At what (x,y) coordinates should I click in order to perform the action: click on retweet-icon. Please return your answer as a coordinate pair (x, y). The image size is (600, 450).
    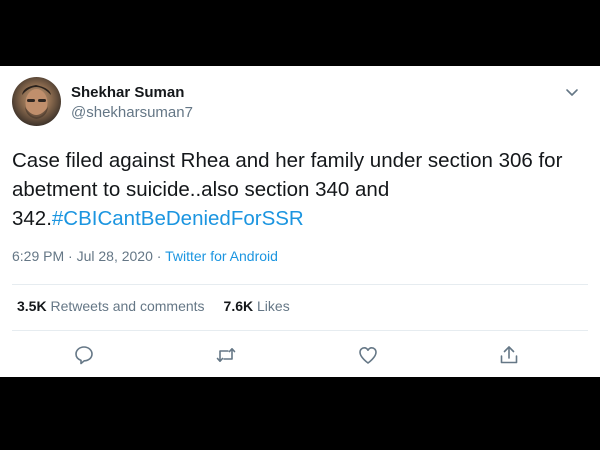
    Looking at the image, I should click on (226, 355).